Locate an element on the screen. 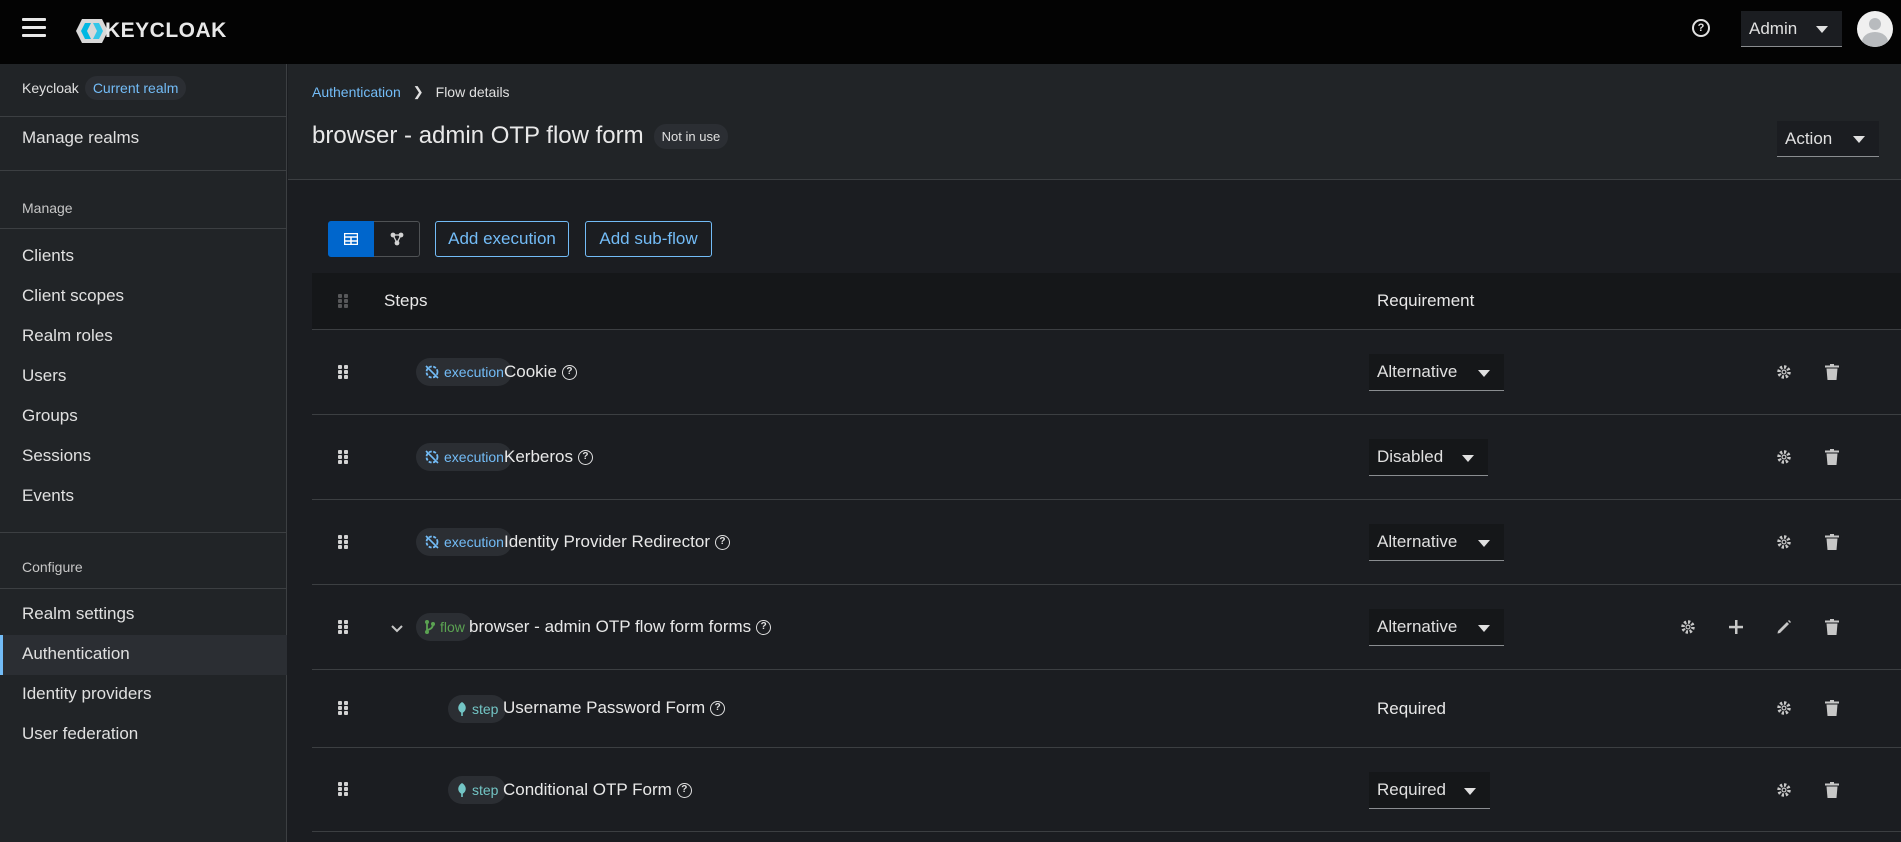 Image resolution: width=1901 pixels, height=842 pixels. avatar is located at coordinates (1875, 29).